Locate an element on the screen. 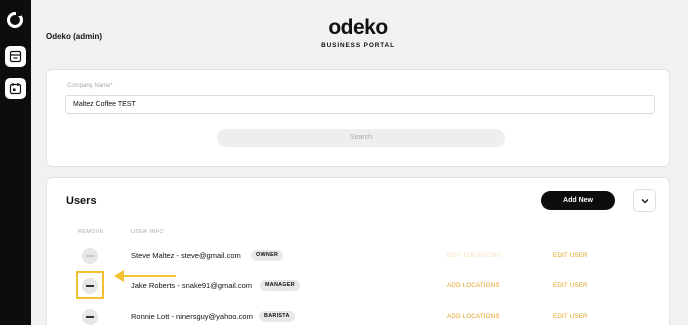  account-name: Odeko (admin) is located at coordinates (74, 36).